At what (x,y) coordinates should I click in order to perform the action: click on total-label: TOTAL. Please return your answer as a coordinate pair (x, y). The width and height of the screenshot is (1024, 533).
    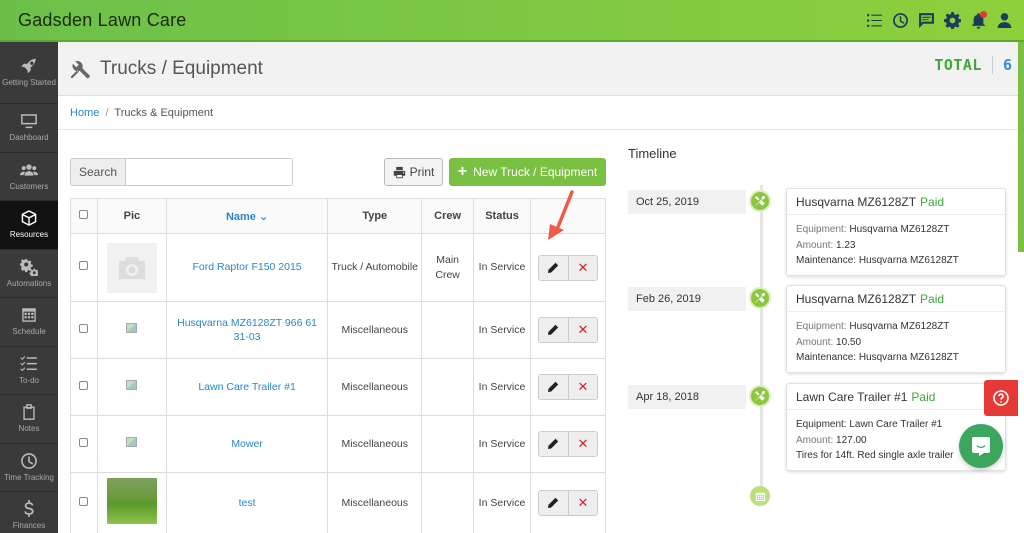
    Looking at the image, I should click on (963, 65).